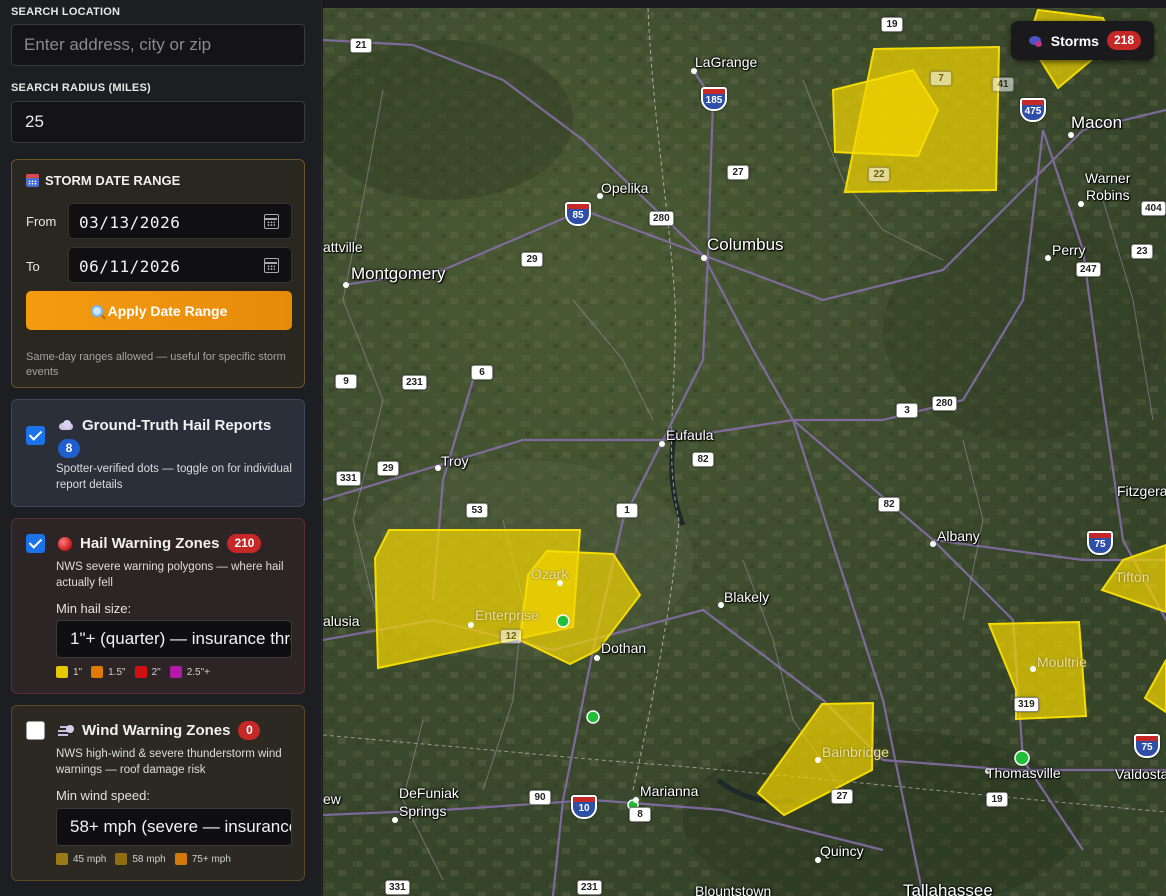  Describe the element at coordinates (907, 410) in the screenshot. I see `route-shield: 3` at that location.